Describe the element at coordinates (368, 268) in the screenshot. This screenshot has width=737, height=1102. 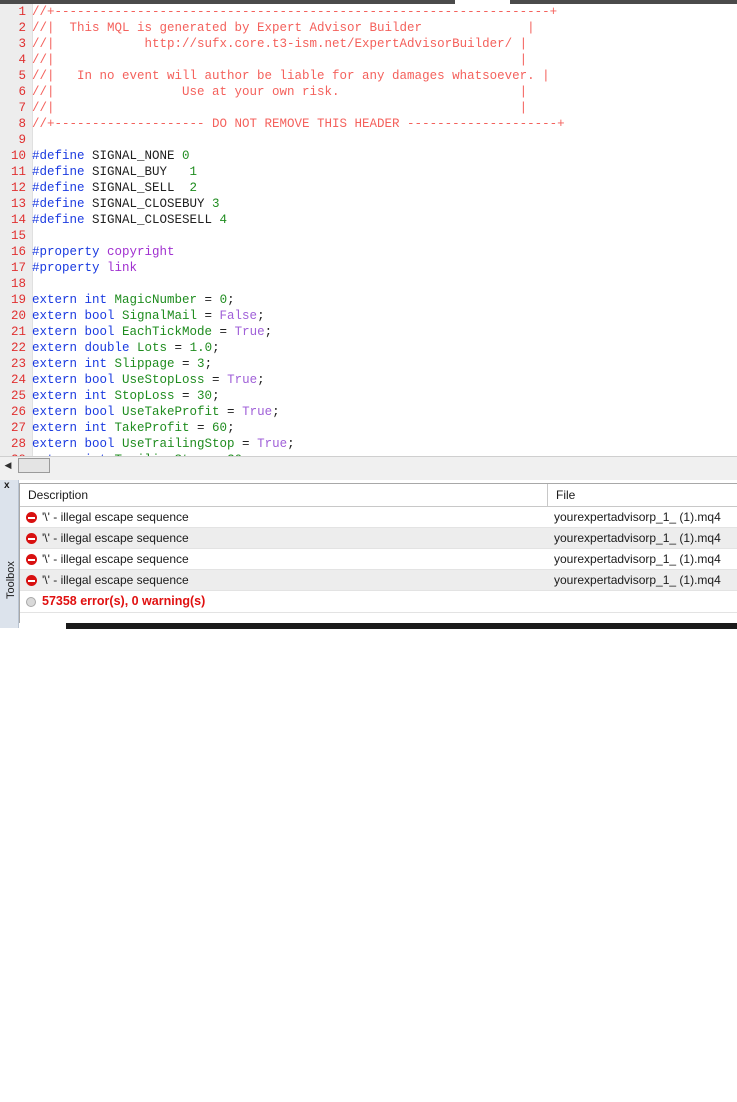
I see `code-line: 17 #property link` at that location.